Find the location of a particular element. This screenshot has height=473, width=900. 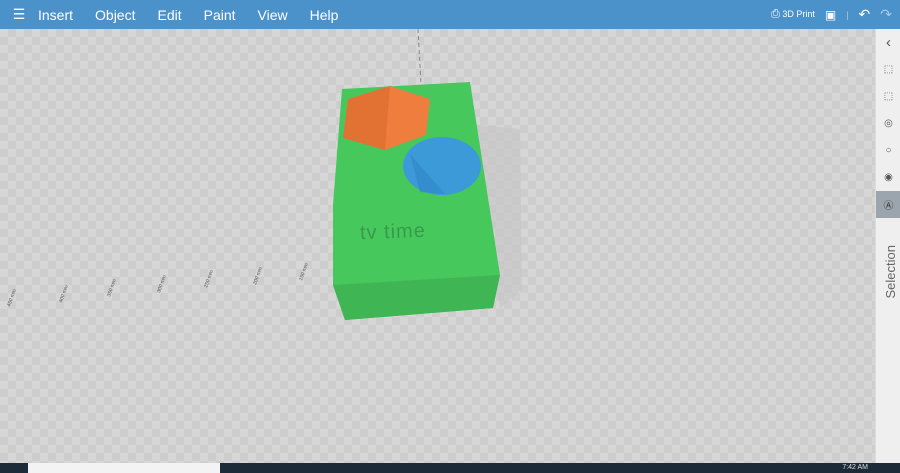

circle-icon: ○ is located at coordinates (888, 150).